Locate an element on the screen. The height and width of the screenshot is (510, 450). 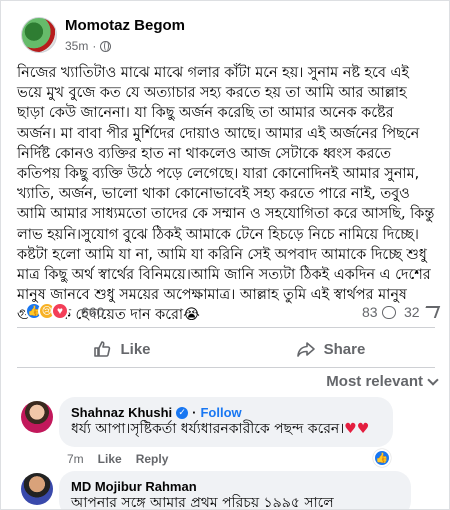
reactions-bar: 👍 😢 ♥ 660 83 32 is located at coordinates (228, 312).